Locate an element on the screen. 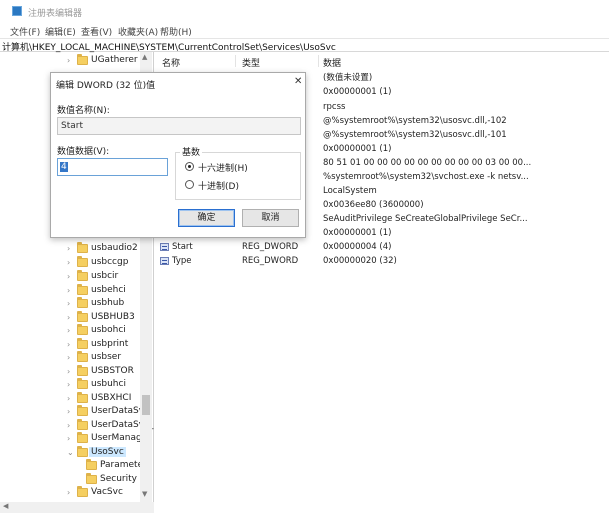 The height and width of the screenshot is (513, 609). collapse-icon: ⌄ is located at coordinates (71, 452).